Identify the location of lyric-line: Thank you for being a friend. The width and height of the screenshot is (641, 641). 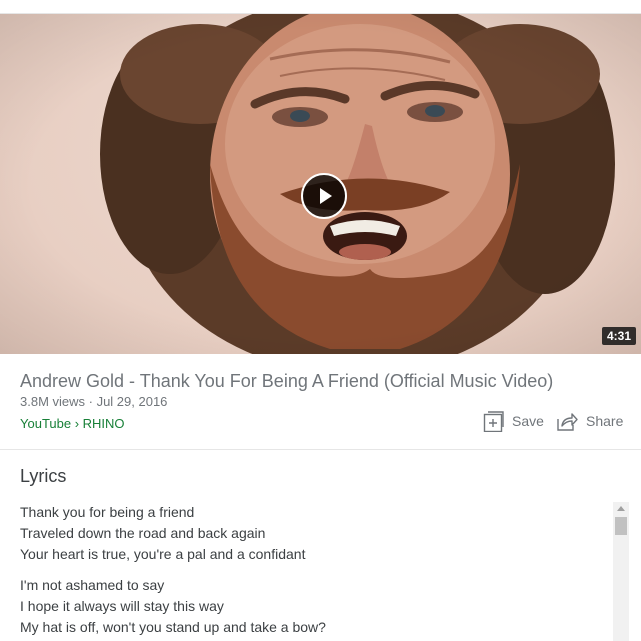
(107, 512).